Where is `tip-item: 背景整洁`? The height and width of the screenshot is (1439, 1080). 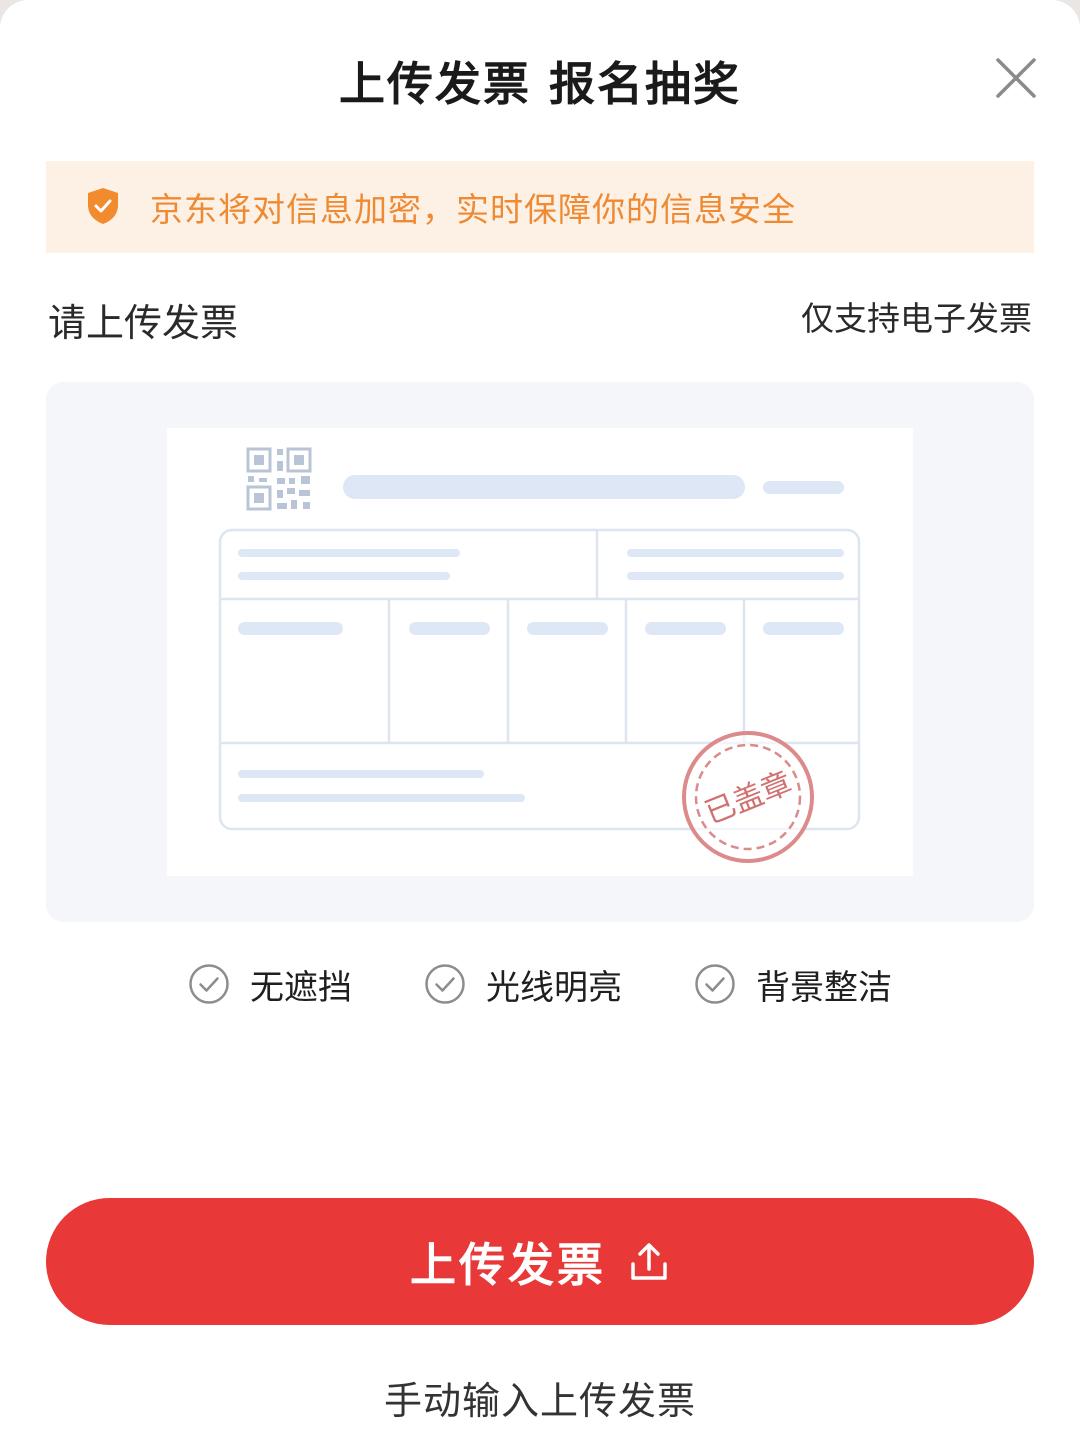 tip-item: 背景整洁 is located at coordinates (793, 984).